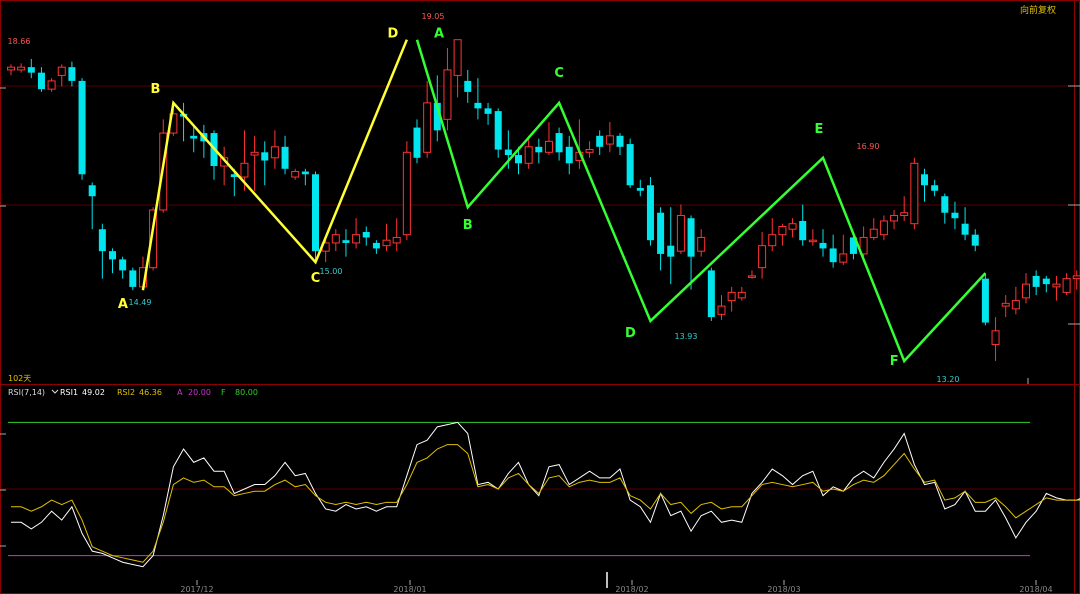  What do you see at coordinates (331, 271) in the screenshot?
I see `price-extreme-label: 15.00` at bounding box center [331, 271].